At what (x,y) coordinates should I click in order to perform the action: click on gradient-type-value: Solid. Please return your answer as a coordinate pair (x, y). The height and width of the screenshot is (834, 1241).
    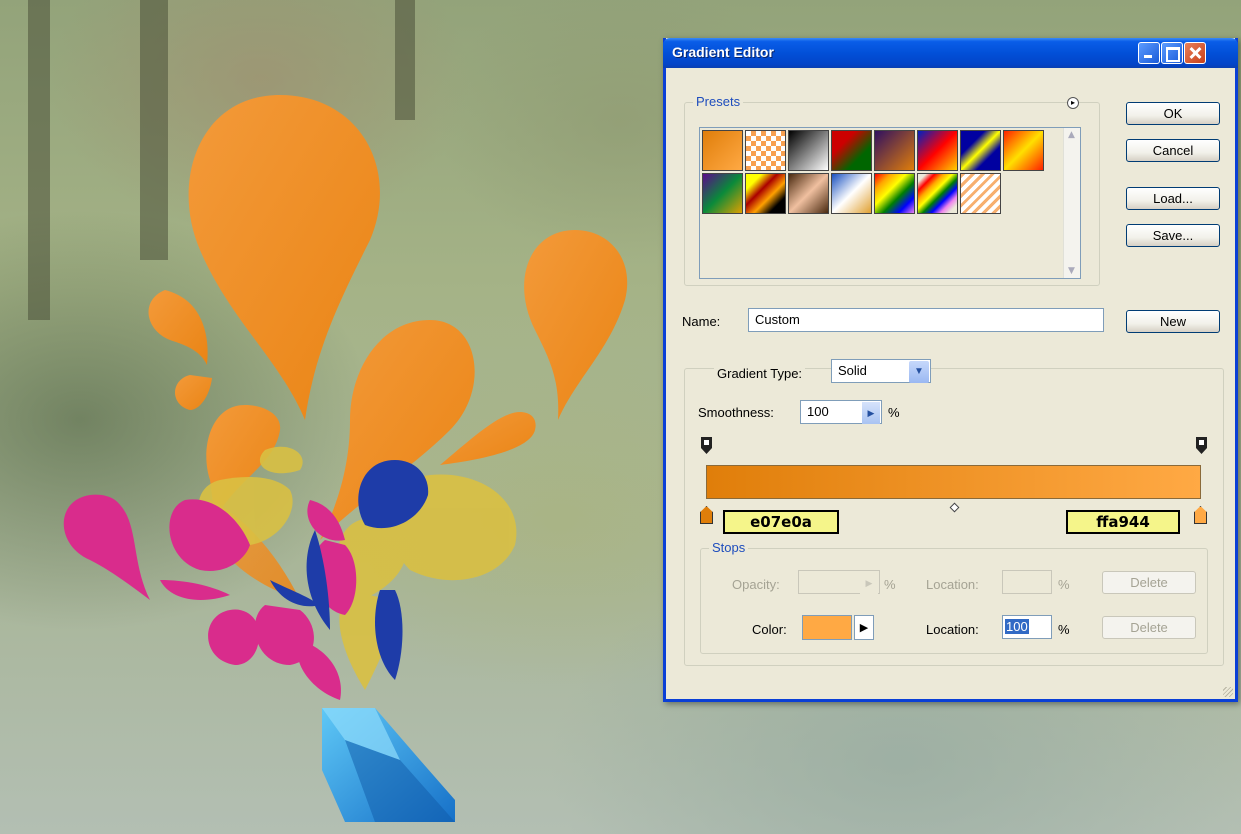
    Looking at the image, I should click on (852, 370).